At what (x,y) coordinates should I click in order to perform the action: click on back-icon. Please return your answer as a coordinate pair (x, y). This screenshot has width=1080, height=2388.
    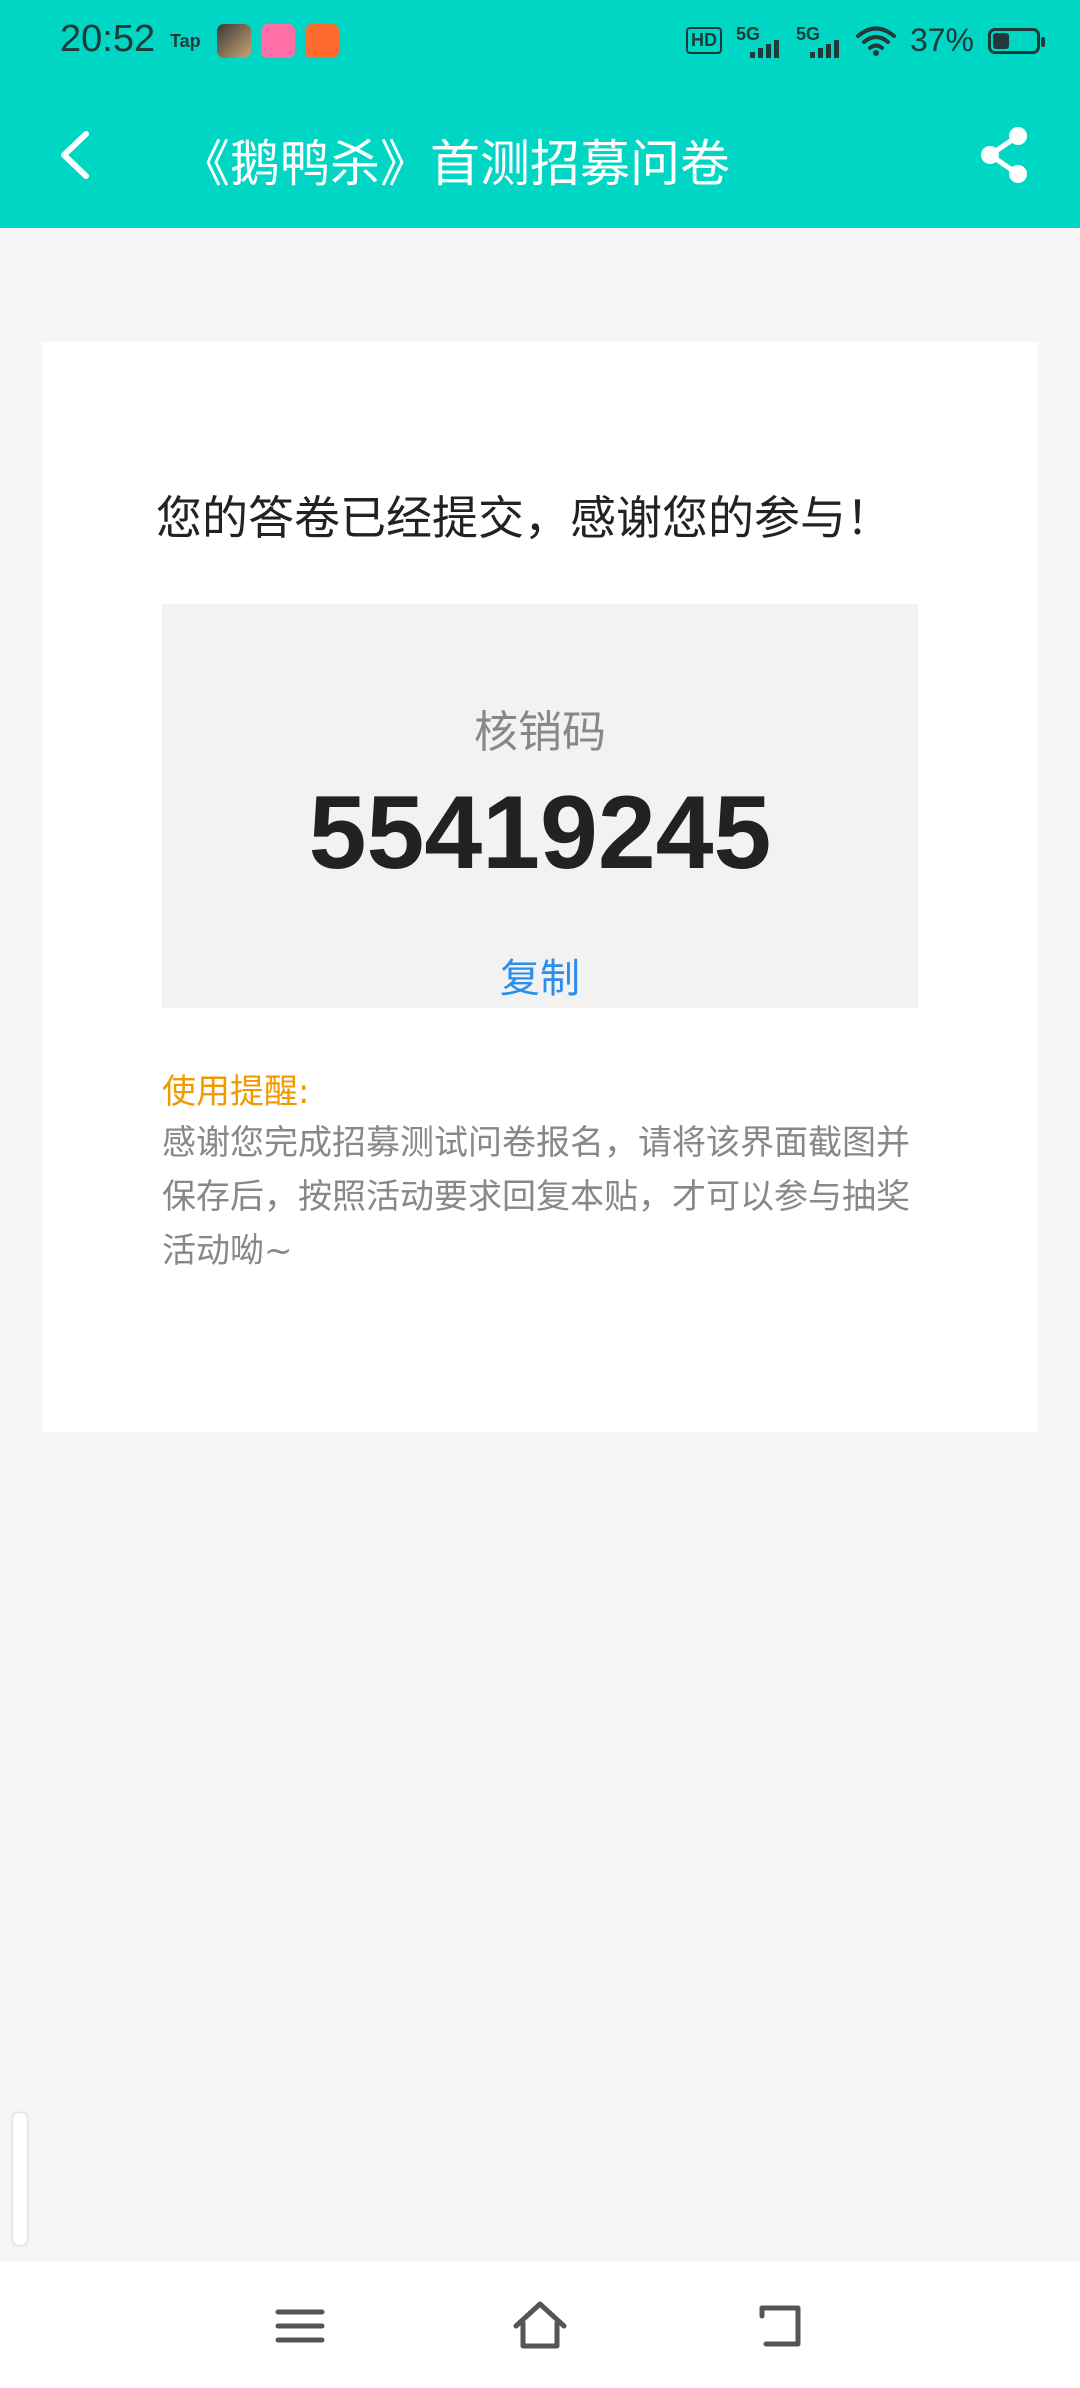
    Looking at the image, I should click on (780, 2326).